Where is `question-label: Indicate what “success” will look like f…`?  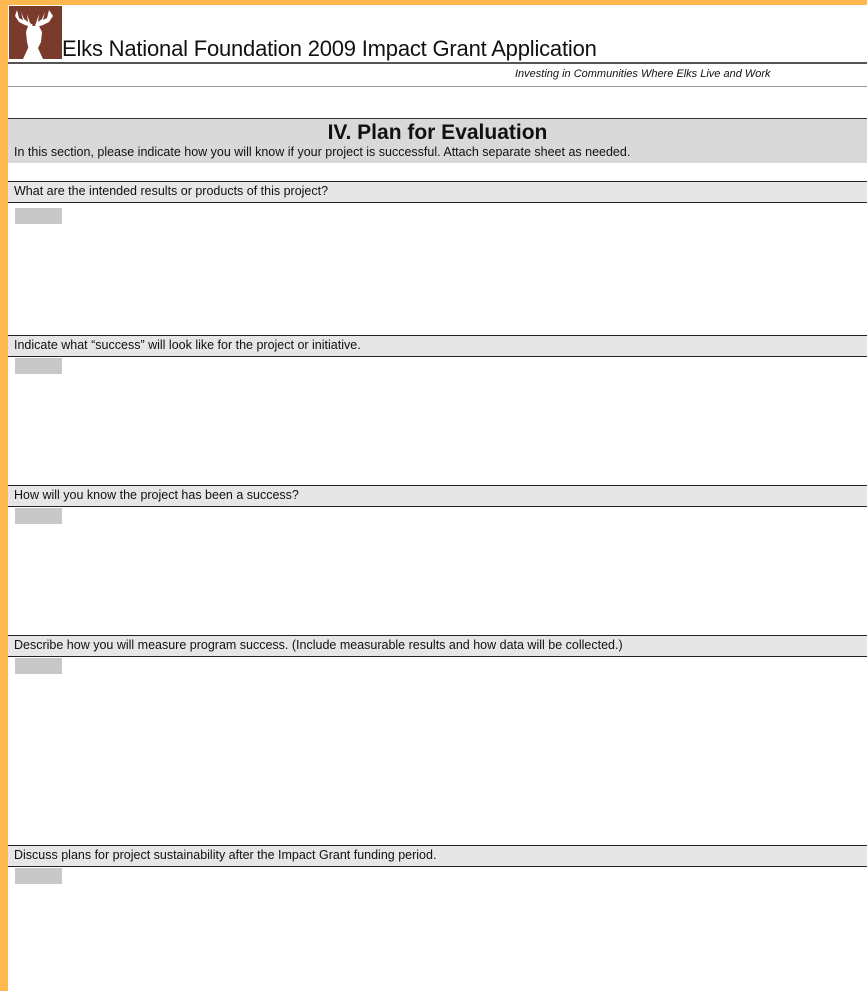
question-label: Indicate what “success” will look like f… is located at coordinates (187, 345).